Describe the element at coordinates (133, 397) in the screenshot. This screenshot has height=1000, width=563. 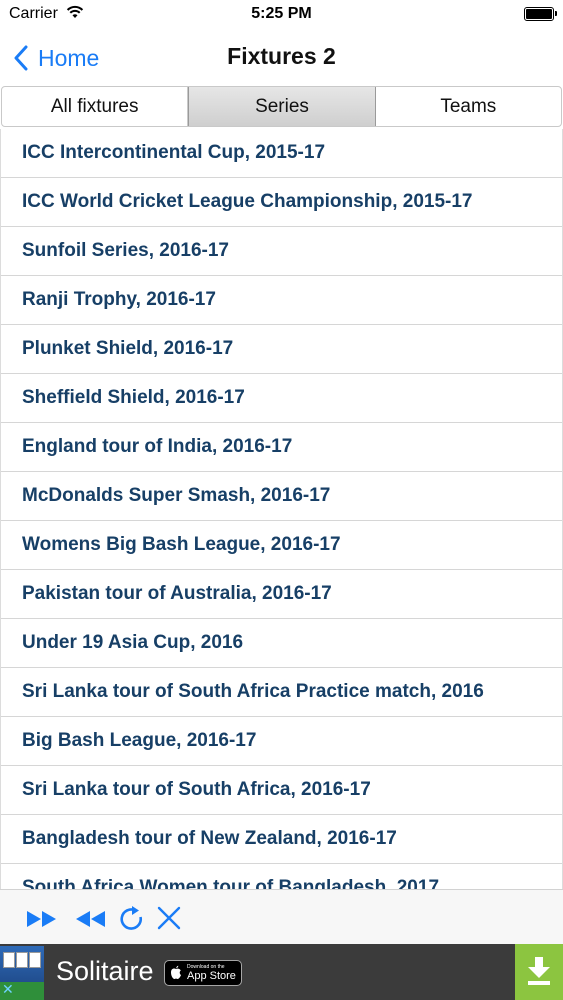
I see `list-item-label: Sheffield Shield, 2016-17` at that location.